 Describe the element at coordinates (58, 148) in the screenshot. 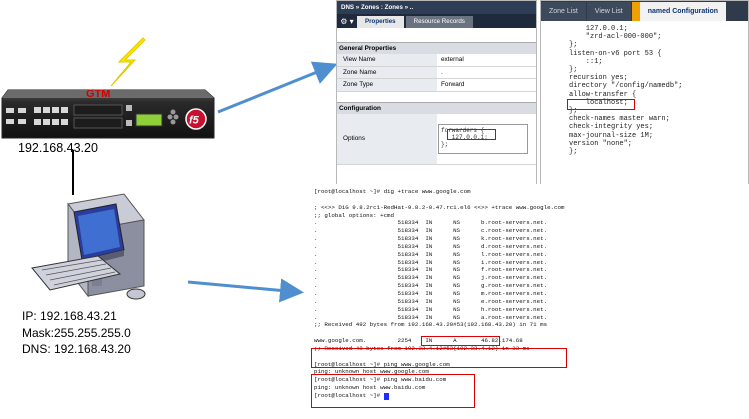

I see `gtm-ip-address: 192.168.43.20` at that location.